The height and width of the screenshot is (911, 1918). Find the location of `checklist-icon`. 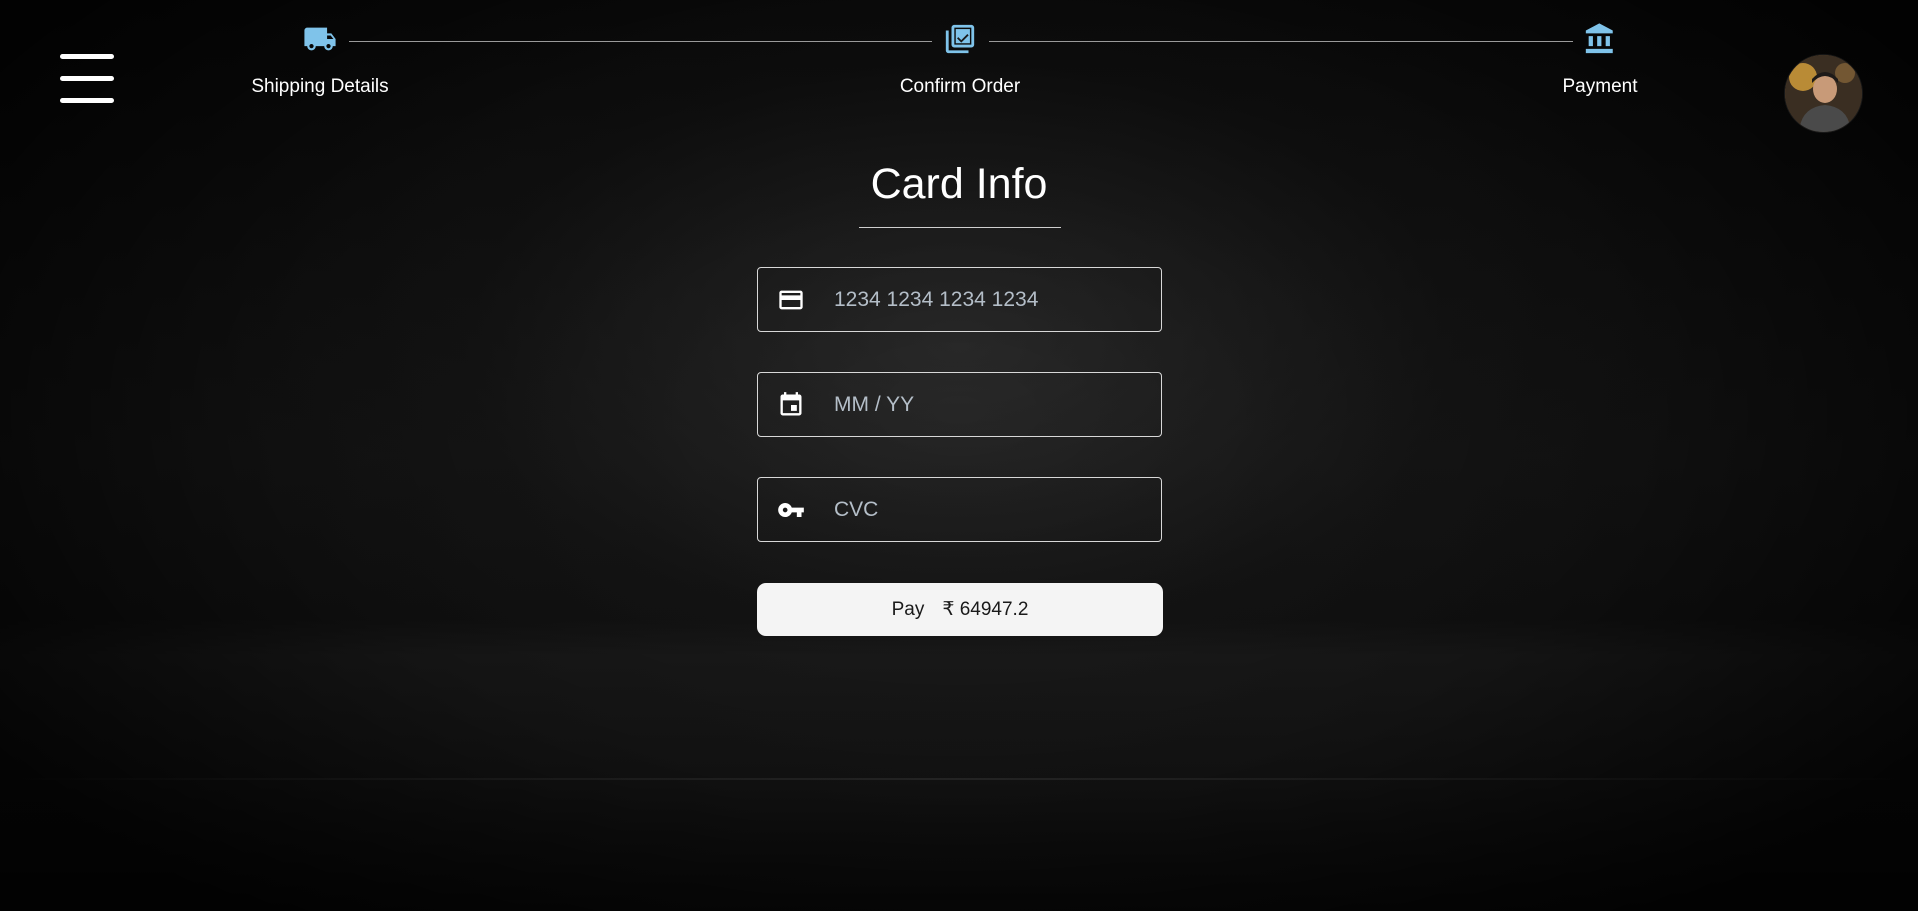

checklist-icon is located at coordinates (960, 39).